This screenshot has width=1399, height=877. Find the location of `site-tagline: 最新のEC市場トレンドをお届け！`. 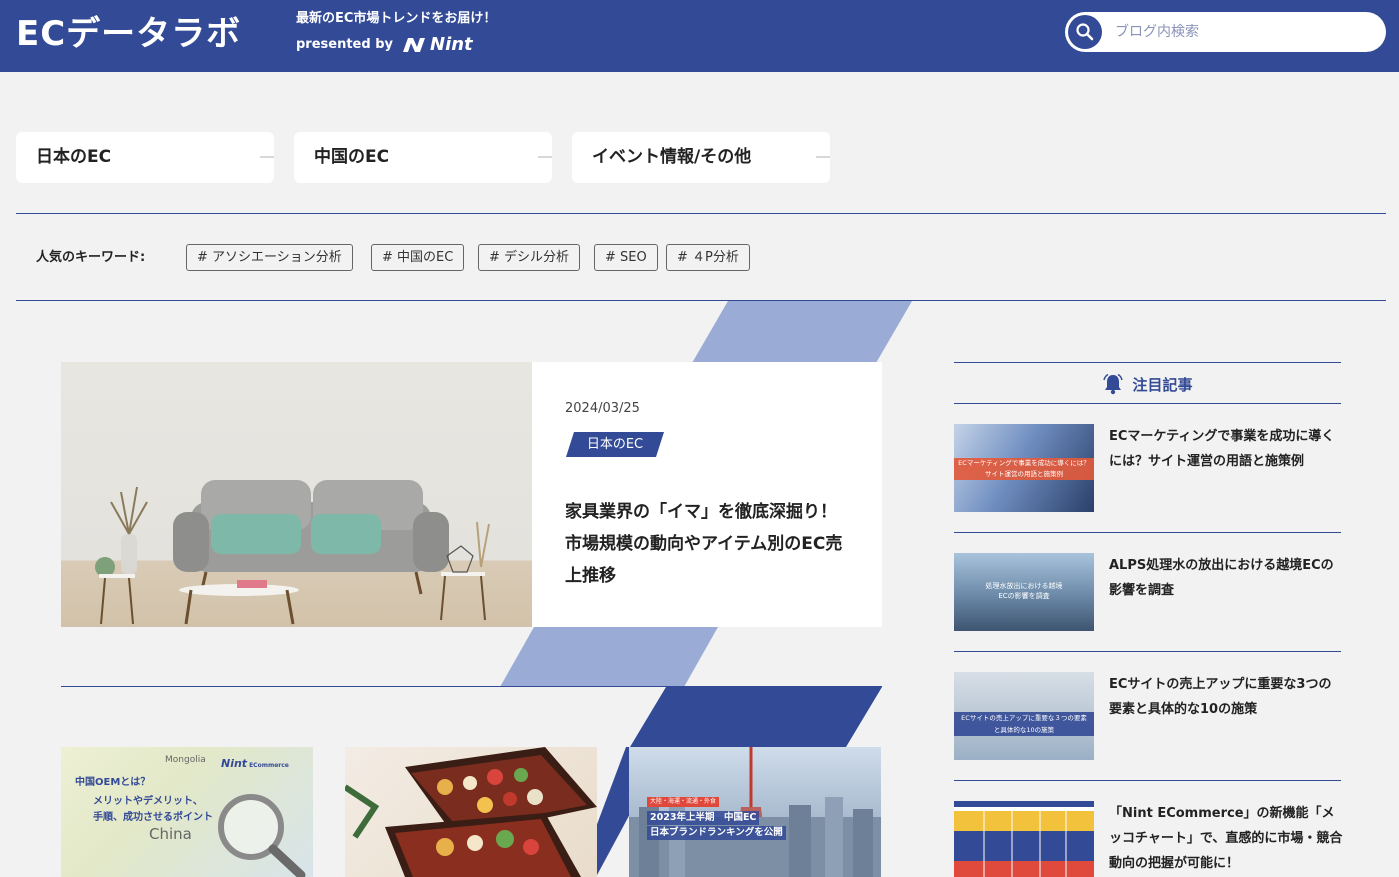

site-tagline: 最新のEC市場トレンドをお届け！ is located at coordinates (396, 18).